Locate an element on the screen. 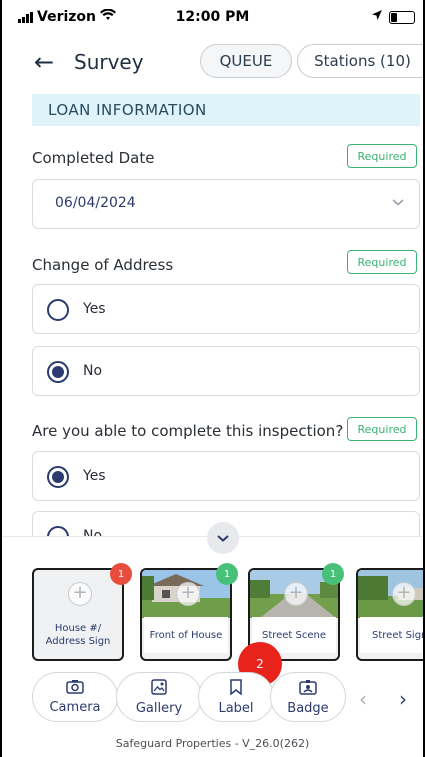 This screenshot has height=757, width=425. collapse-chevron-icon is located at coordinates (223, 538).